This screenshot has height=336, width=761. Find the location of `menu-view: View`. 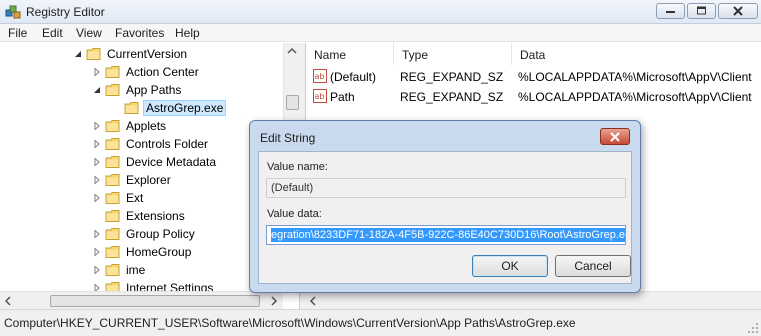

menu-view: View is located at coordinates (89, 33).